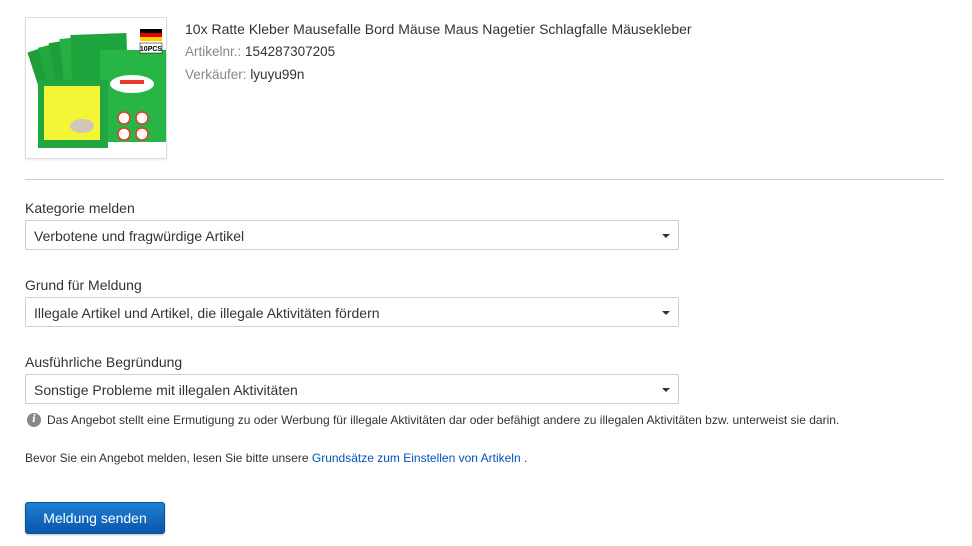 Image resolution: width=972 pixels, height=546 pixels. What do you see at coordinates (151, 49) in the screenshot?
I see `image-badge: 10PCS` at bounding box center [151, 49].